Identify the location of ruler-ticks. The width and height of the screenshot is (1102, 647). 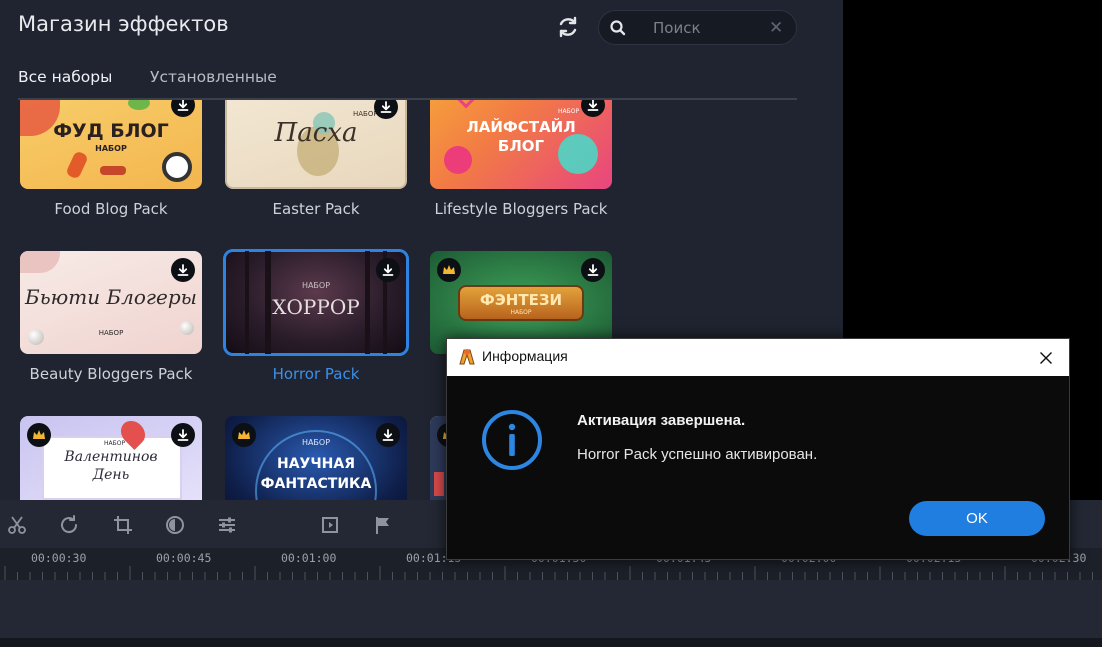
(548, 573).